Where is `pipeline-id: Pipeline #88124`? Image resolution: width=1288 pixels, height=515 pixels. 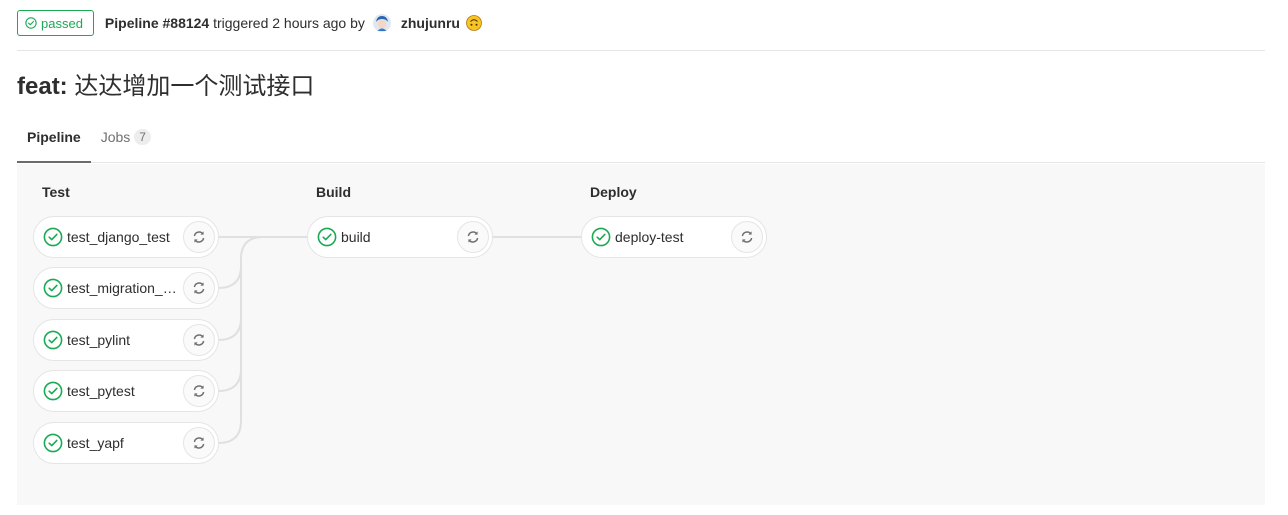 pipeline-id: Pipeline #88124 is located at coordinates (157, 23).